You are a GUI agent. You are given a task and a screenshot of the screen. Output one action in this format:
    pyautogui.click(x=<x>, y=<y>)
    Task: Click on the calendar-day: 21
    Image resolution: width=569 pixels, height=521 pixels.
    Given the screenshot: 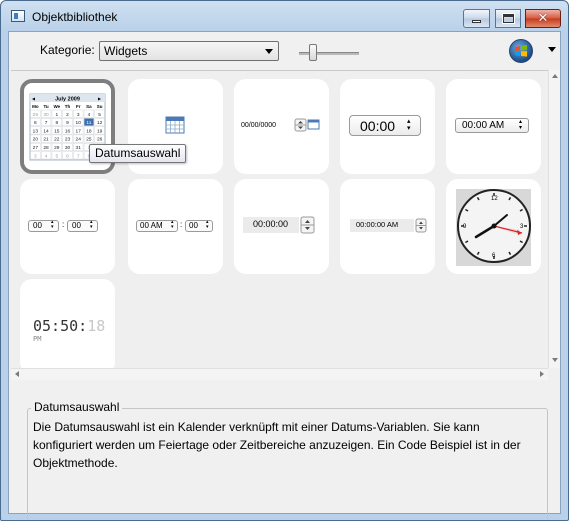 What is the action you would take?
    pyautogui.click(x=46, y=140)
    